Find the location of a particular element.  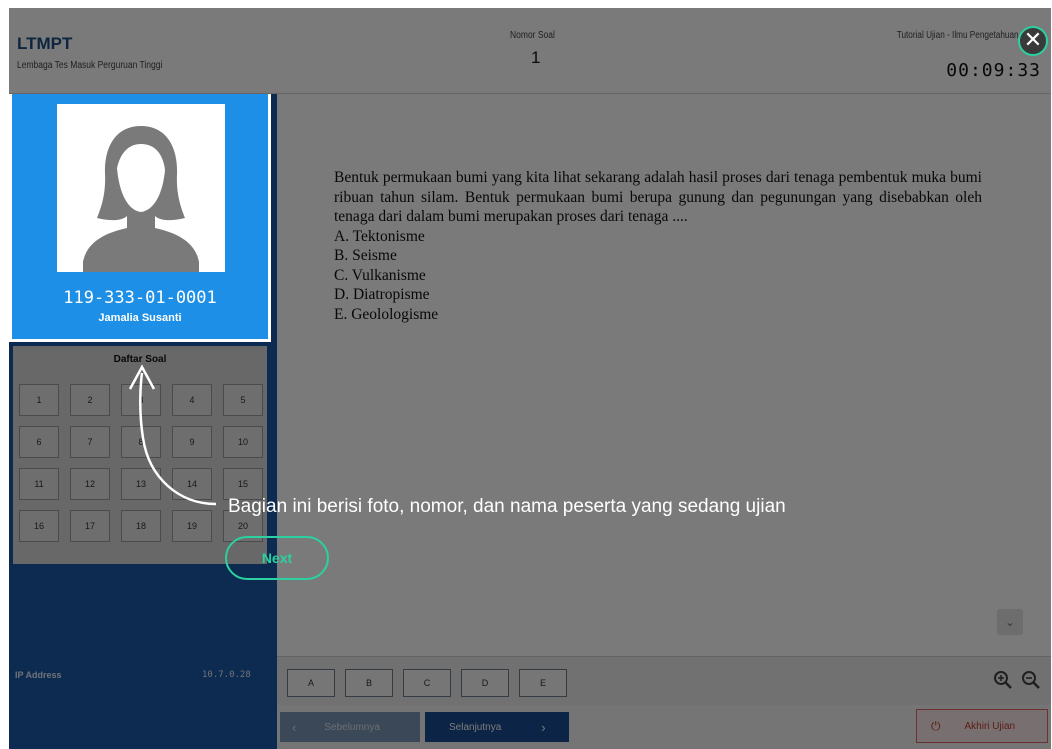

close-button: ✕ is located at coordinates (1033, 41).